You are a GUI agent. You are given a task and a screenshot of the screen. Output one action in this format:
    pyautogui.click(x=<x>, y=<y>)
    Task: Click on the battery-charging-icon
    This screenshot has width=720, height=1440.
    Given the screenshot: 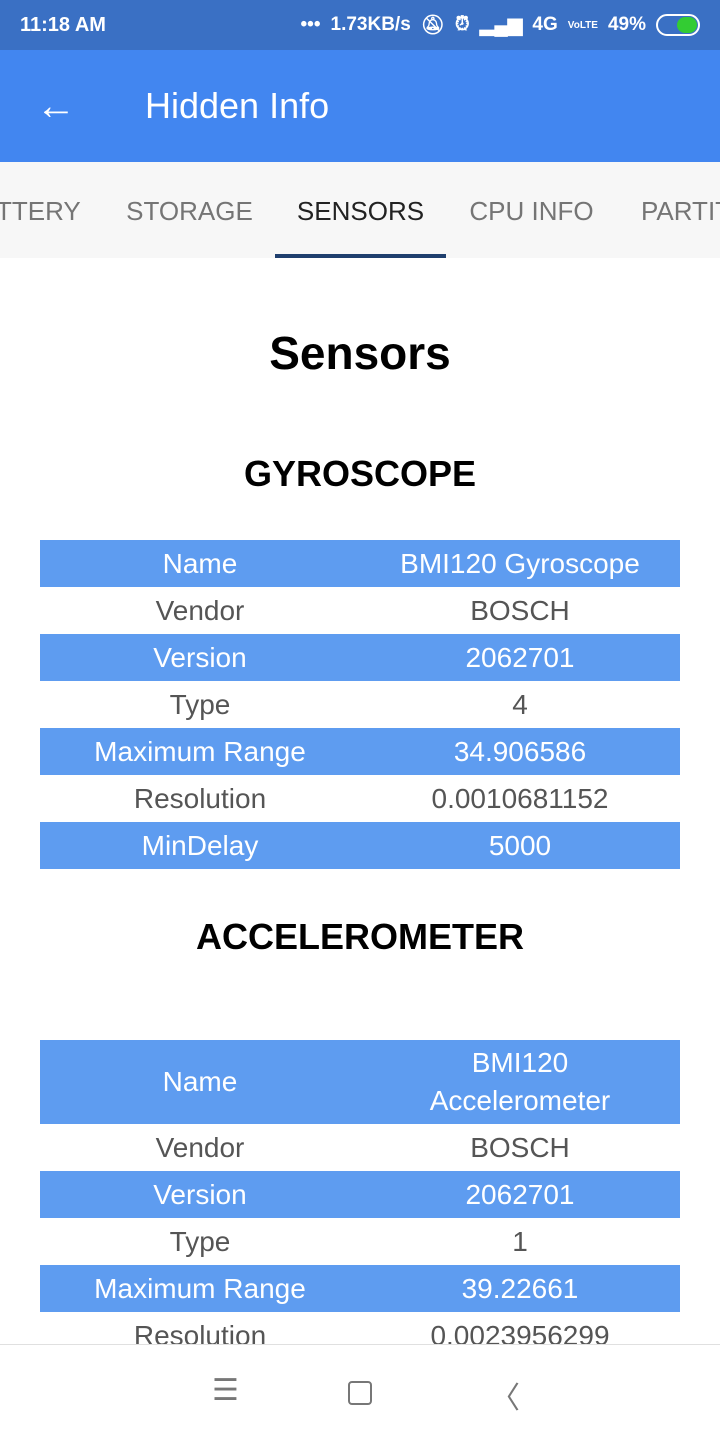 What is the action you would take?
    pyautogui.click(x=678, y=25)
    